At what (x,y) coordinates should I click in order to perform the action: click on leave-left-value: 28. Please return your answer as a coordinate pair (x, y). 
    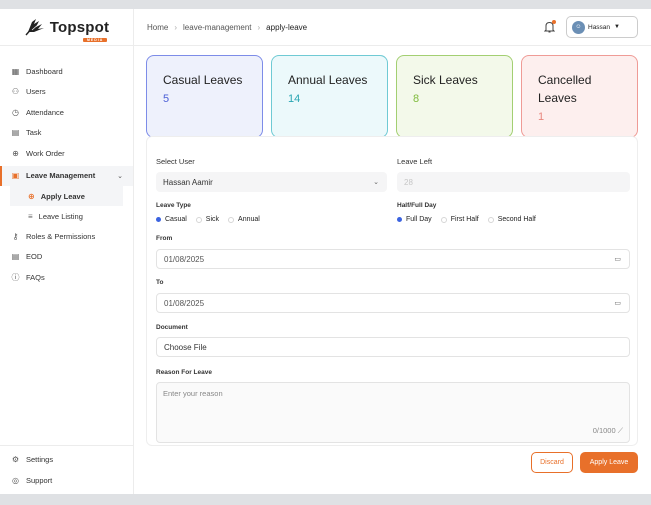
    Looking at the image, I should click on (408, 182).